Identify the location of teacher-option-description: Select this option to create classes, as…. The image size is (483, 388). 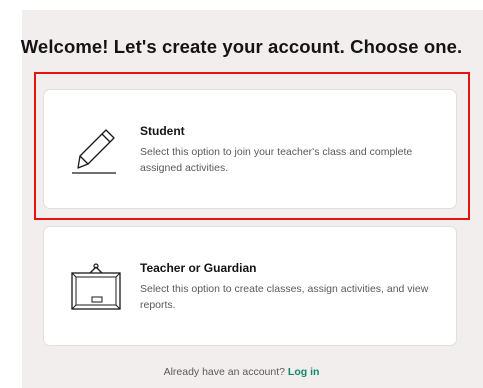
(284, 297).